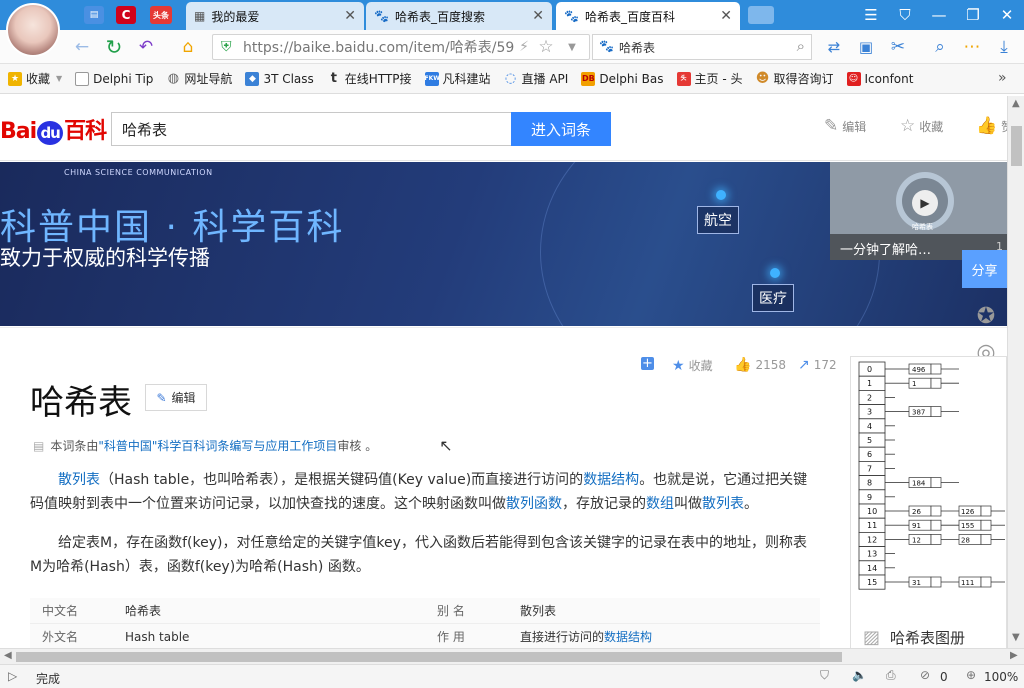  What do you see at coordinates (879, 78) in the screenshot?
I see `bookmark-iconfont: ☺ Iconfont` at bounding box center [879, 78].